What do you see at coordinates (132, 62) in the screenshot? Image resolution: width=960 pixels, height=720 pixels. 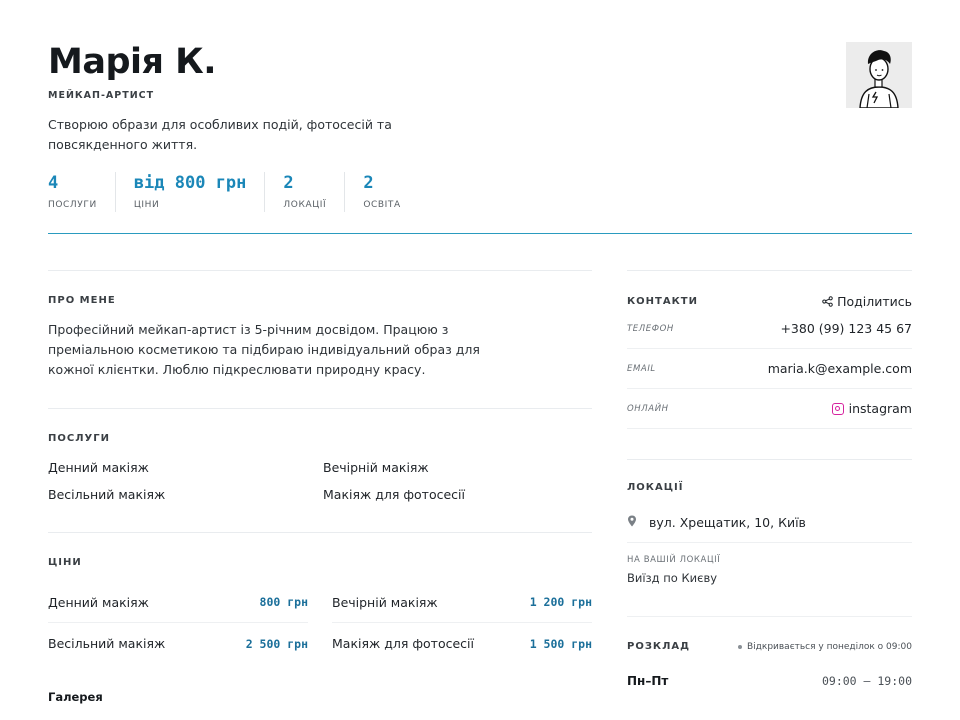 I see `profile-name: Марія К.` at bounding box center [132, 62].